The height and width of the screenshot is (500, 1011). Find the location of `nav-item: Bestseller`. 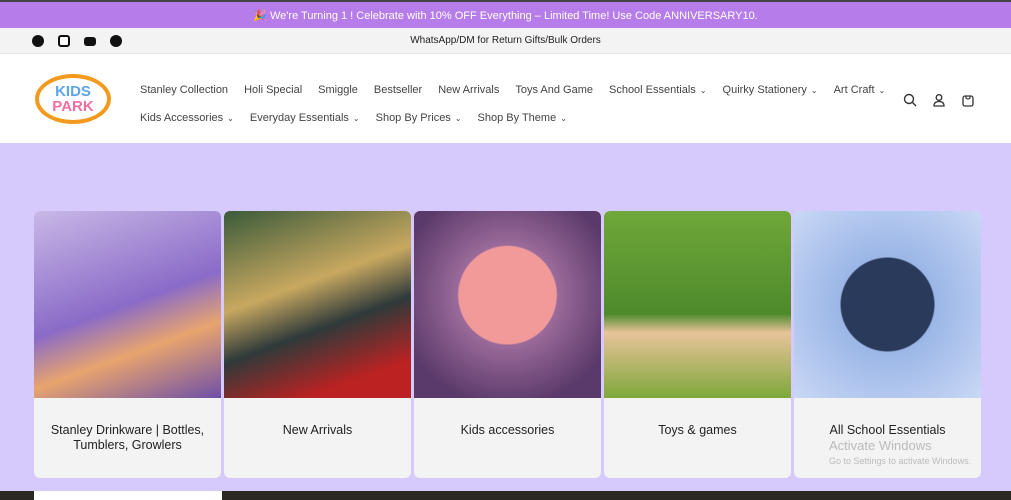

nav-item: Bestseller is located at coordinates (398, 90).